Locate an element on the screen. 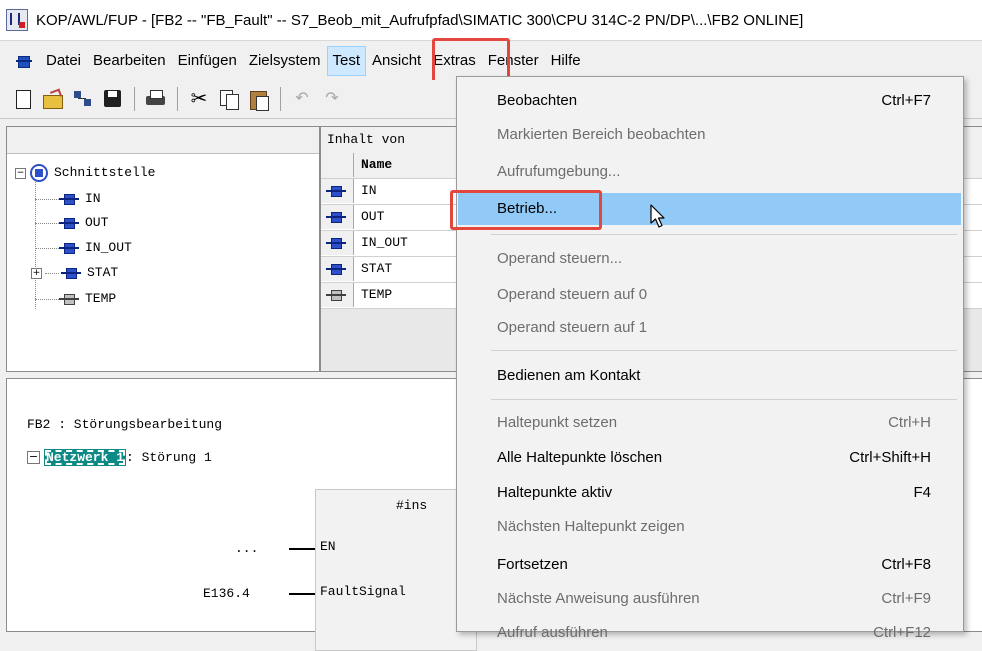 This screenshot has height=651, width=982. document-icon is located at coordinates (25, 61).